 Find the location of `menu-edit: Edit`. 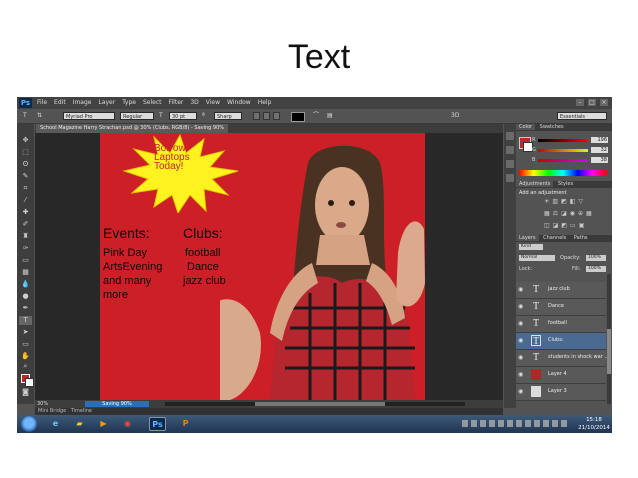

menu-edit: Edit is located at coordinates (60, 102).